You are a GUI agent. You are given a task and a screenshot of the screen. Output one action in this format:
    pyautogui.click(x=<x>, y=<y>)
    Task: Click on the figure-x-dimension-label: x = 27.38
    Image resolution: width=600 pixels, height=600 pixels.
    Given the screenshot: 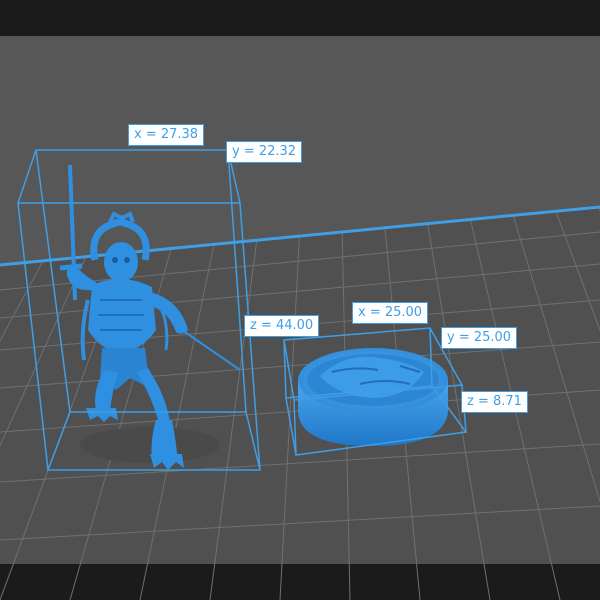 What is the action you would take?
    pyautogui.click(x=166, y=135)
    